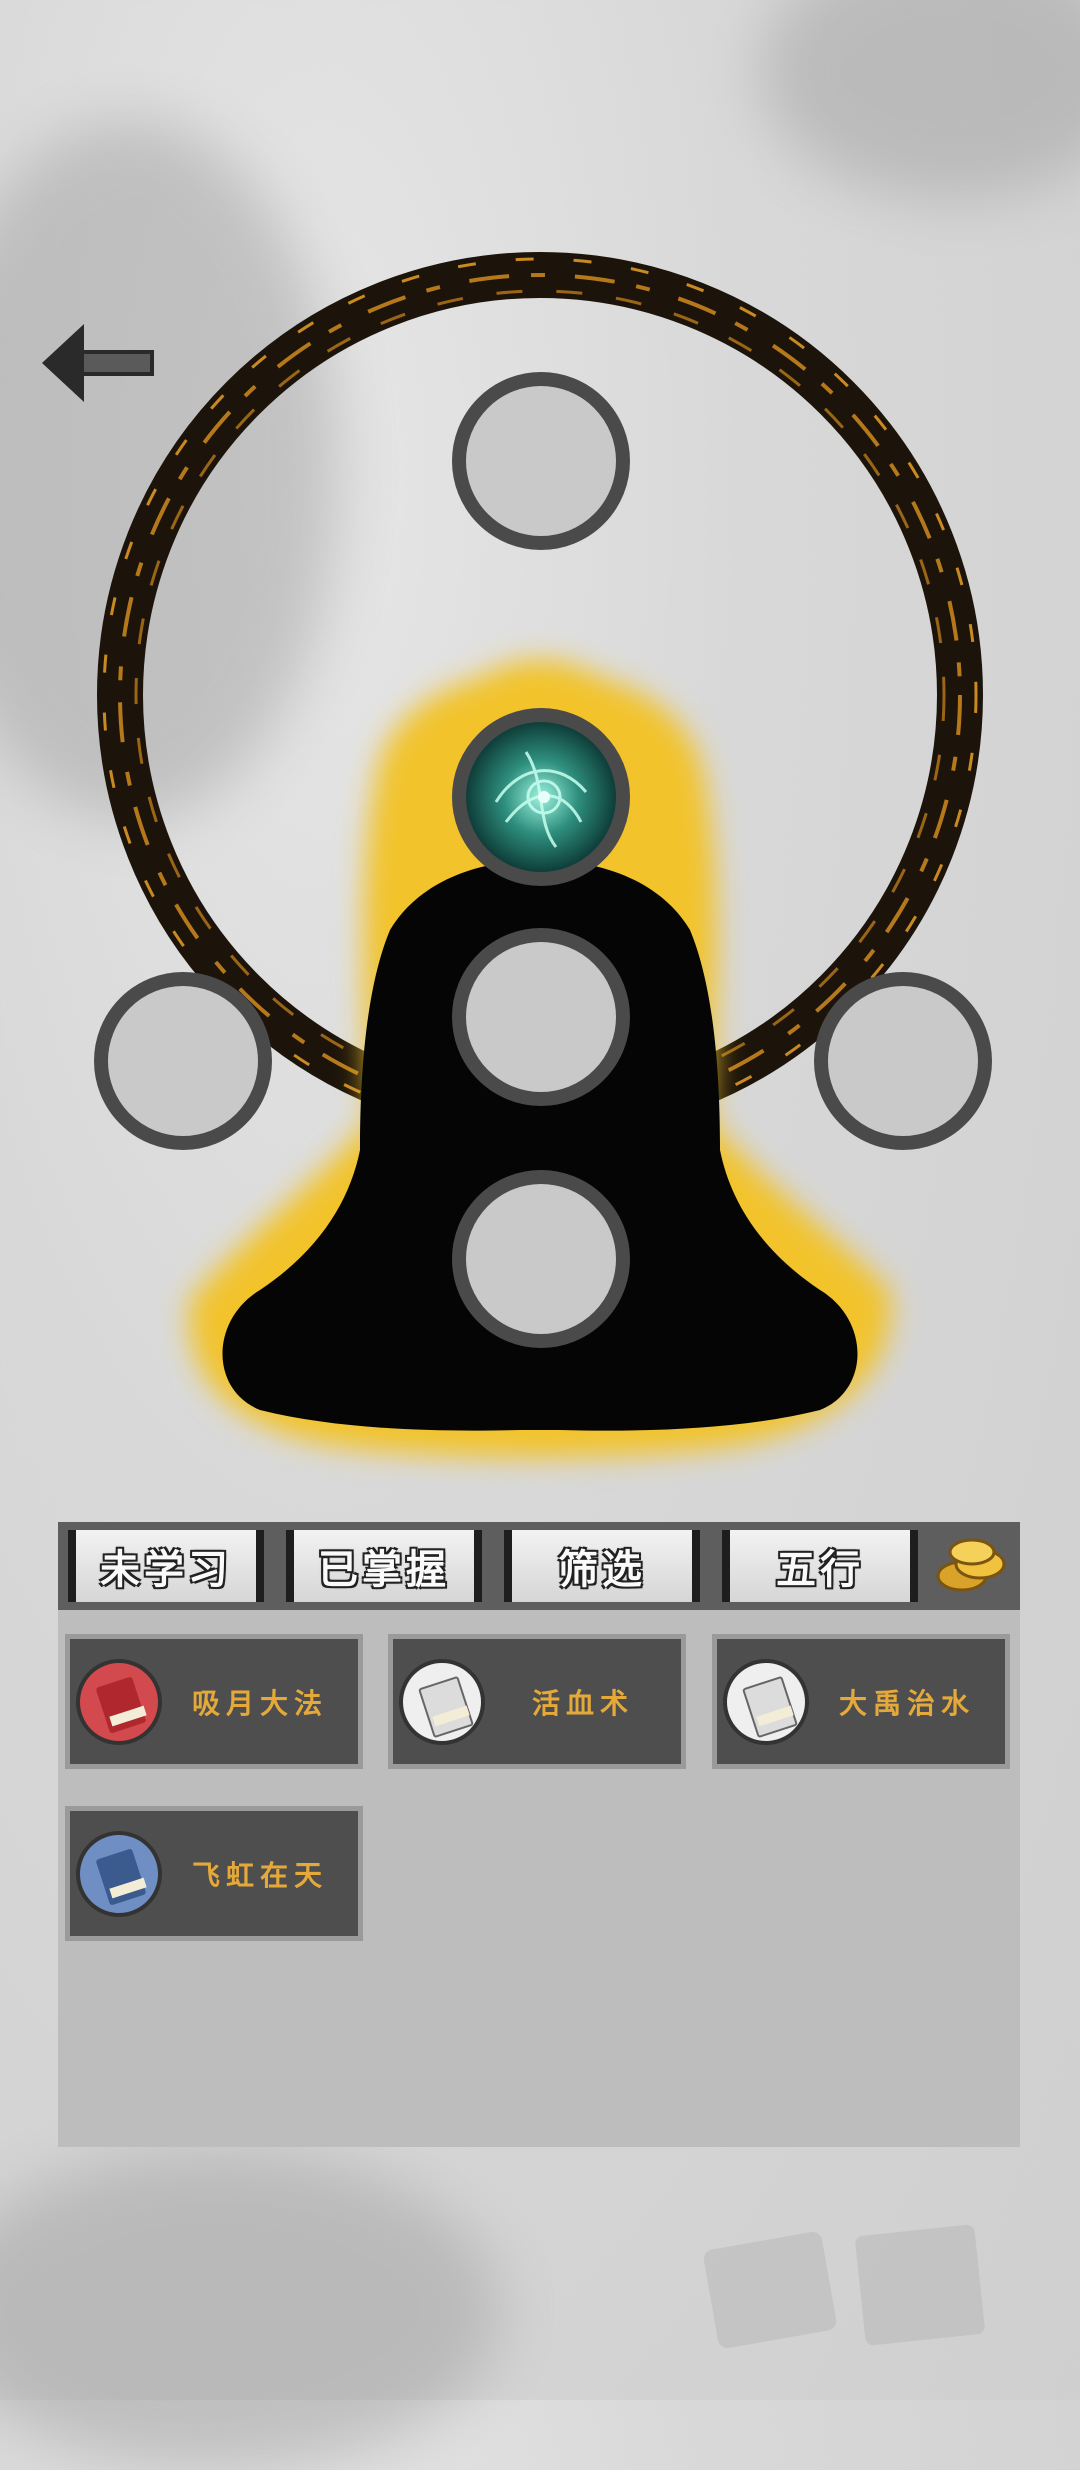  Describe the element at coordinates (384, 1566) in the screenshot. I see `tab-mastered: 已掌握` at that location.